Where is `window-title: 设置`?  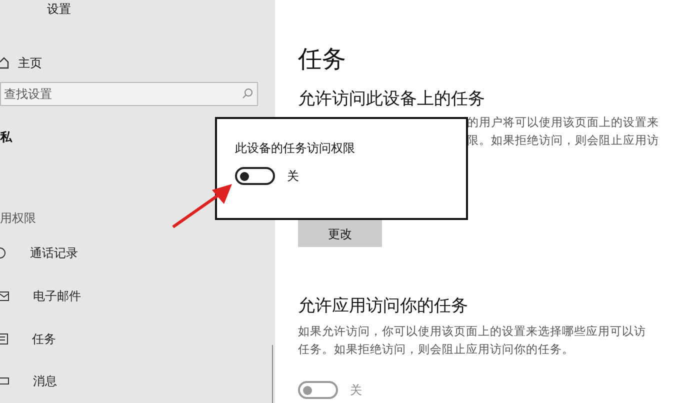
window-title: 设置 is located at coordinates (59, 9).